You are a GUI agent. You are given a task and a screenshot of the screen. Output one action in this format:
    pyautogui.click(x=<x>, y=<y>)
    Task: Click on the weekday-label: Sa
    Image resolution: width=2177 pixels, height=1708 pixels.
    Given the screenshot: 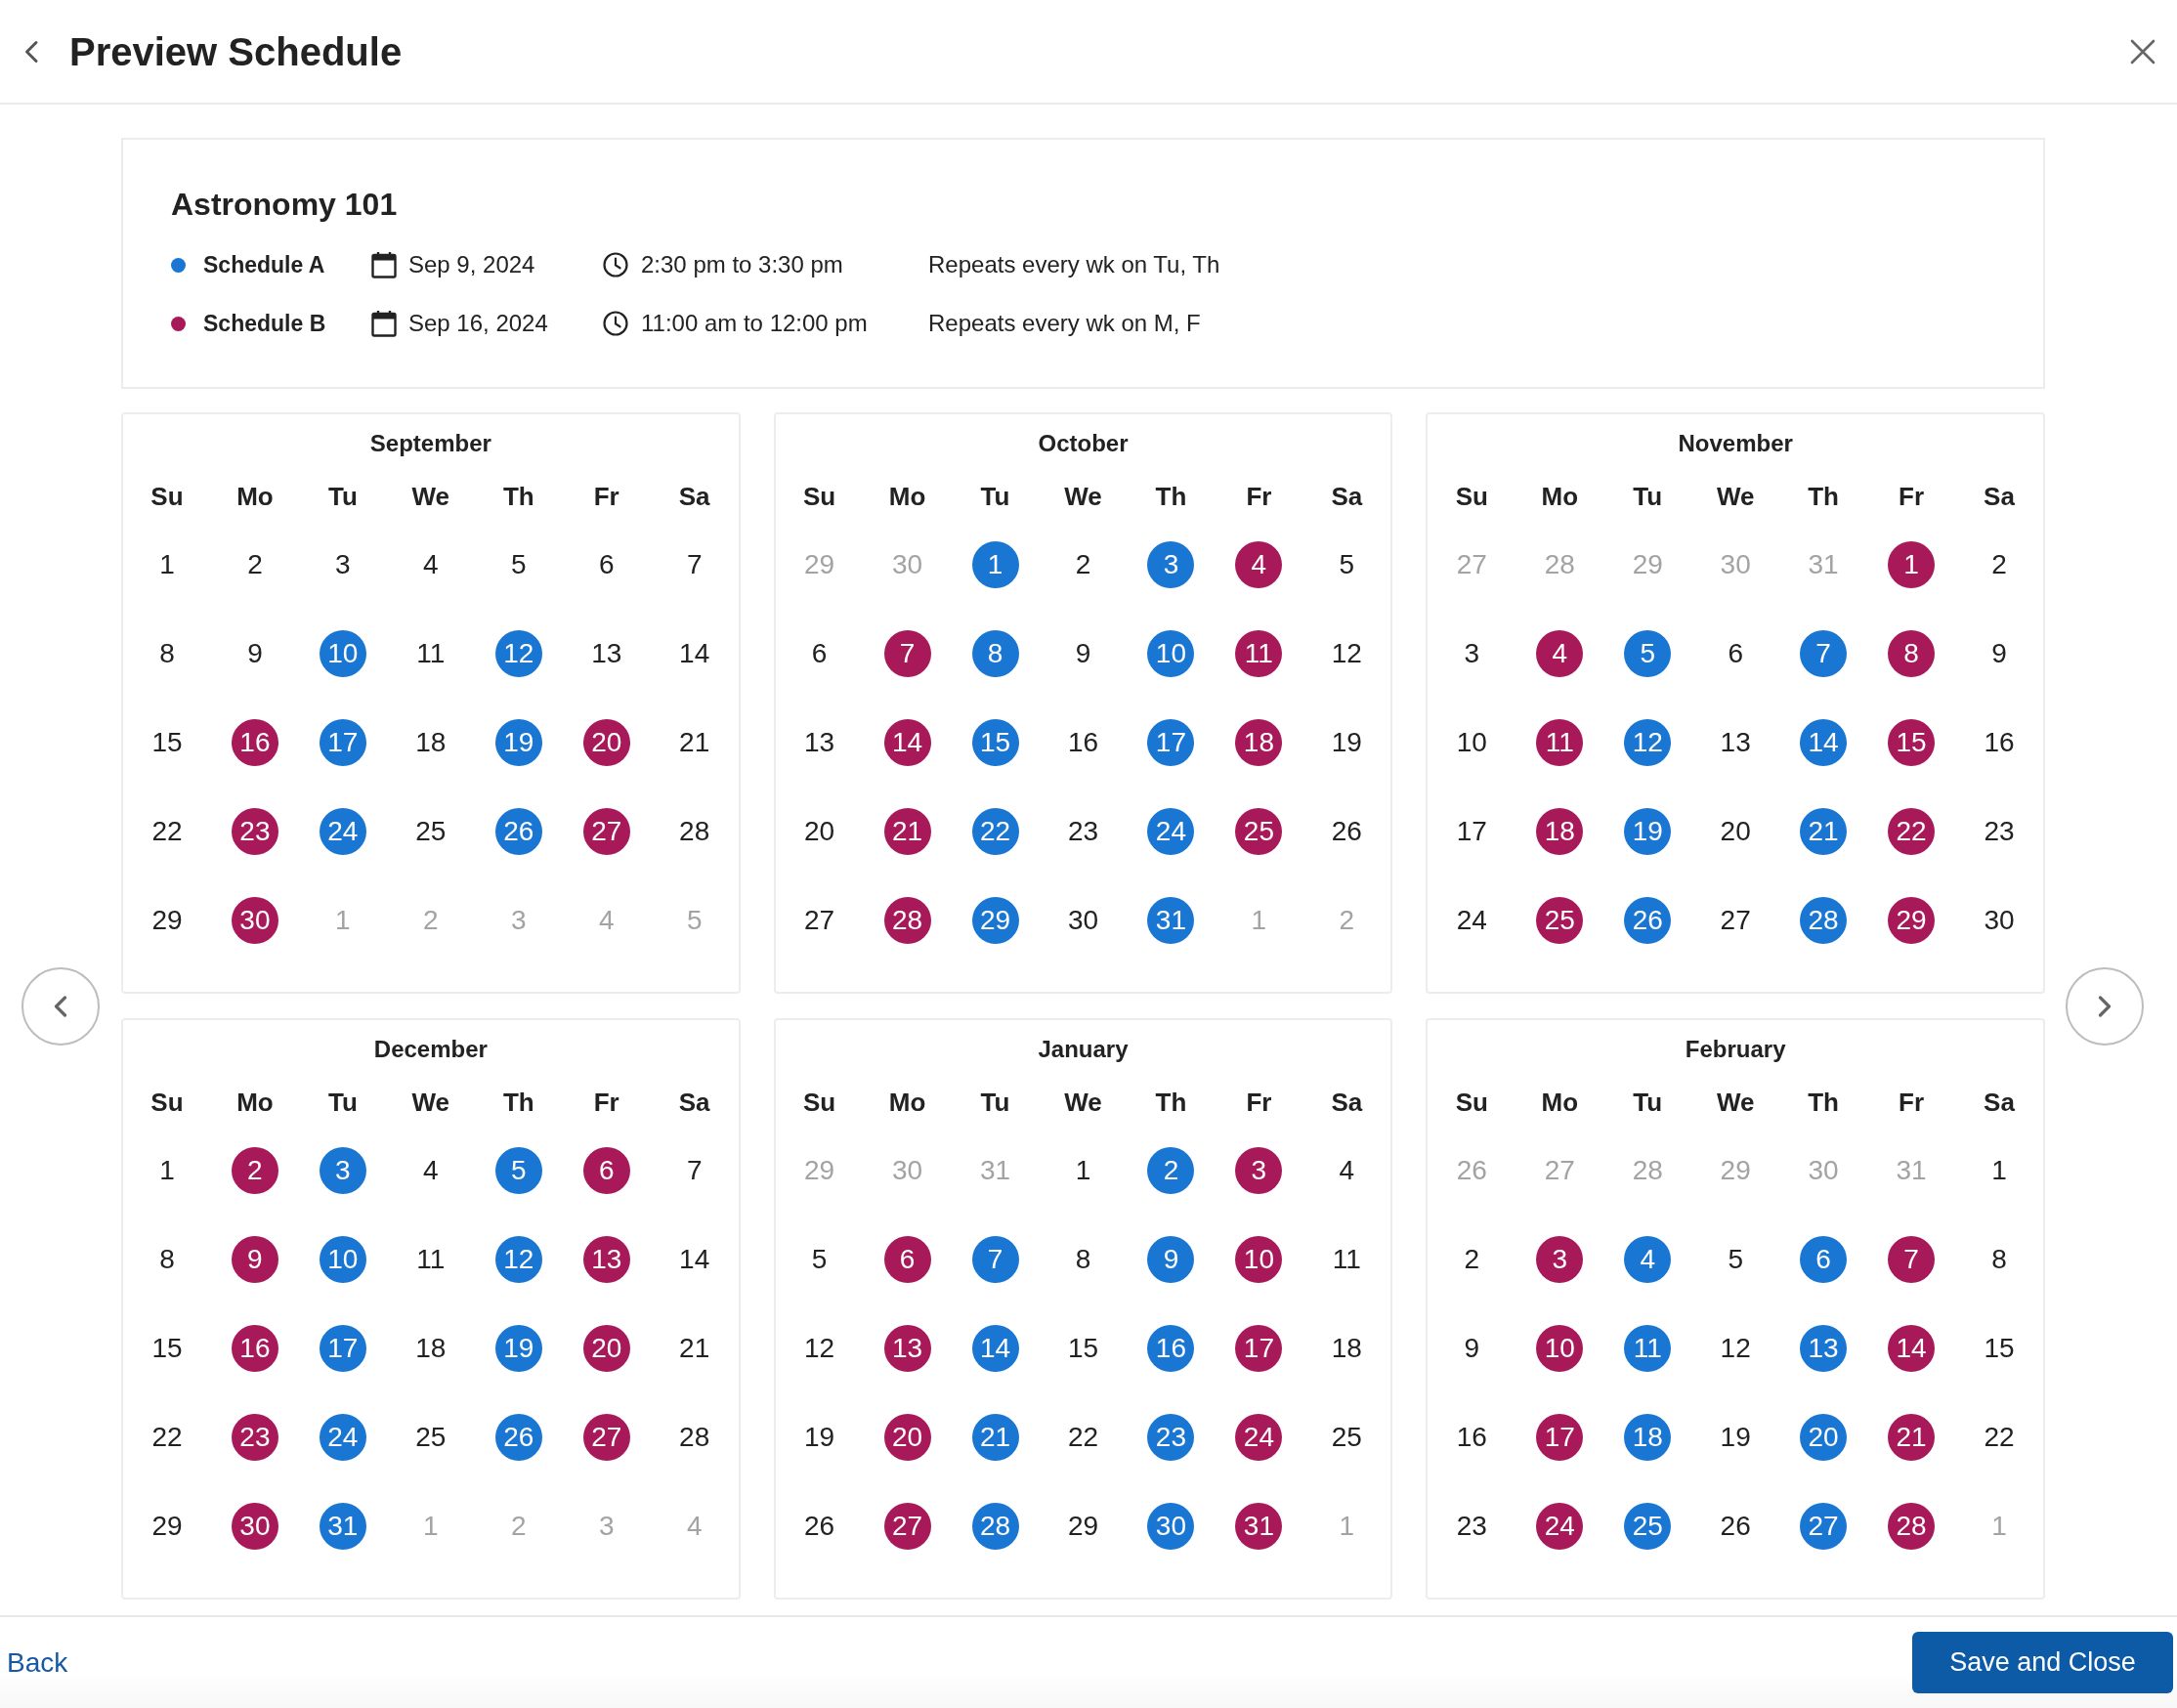 What is the action you would take?
    pyautogui.click(x=694, y=496)
    